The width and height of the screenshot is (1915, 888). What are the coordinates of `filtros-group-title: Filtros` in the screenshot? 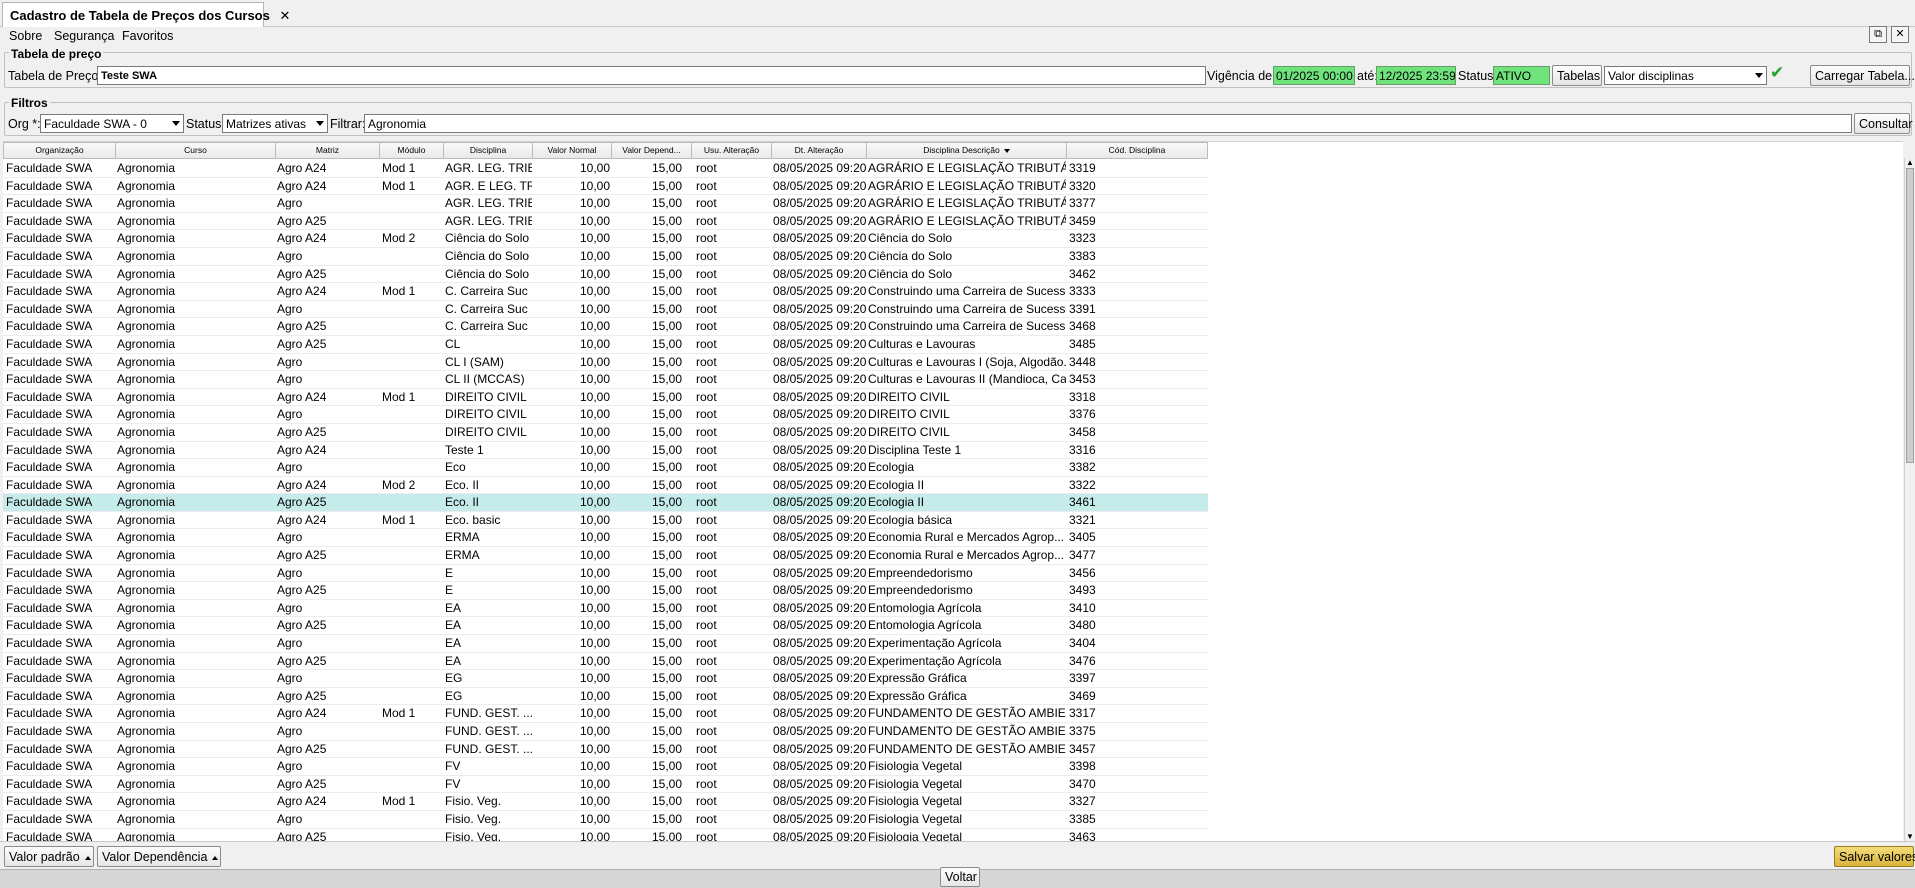 It's located at (29, 103).